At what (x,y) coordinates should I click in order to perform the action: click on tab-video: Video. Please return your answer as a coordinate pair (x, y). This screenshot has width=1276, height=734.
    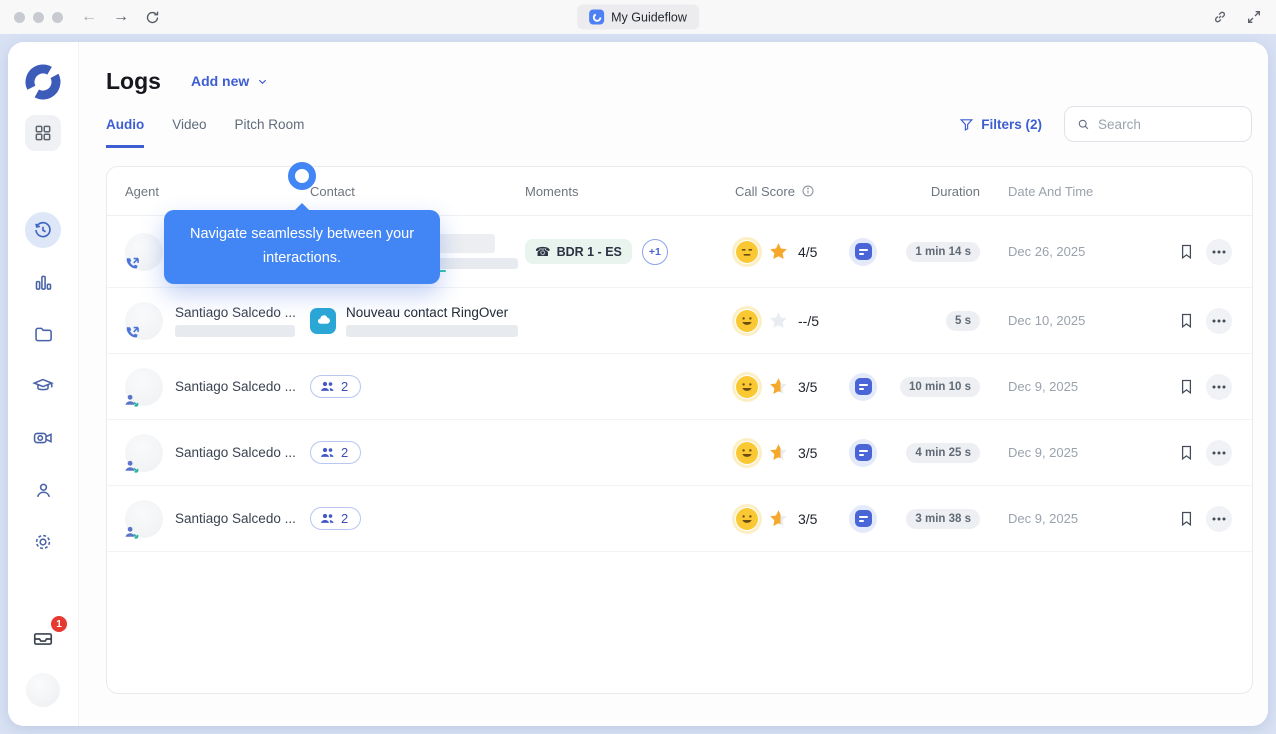
    Looking at the image, I should click on (189, 132).